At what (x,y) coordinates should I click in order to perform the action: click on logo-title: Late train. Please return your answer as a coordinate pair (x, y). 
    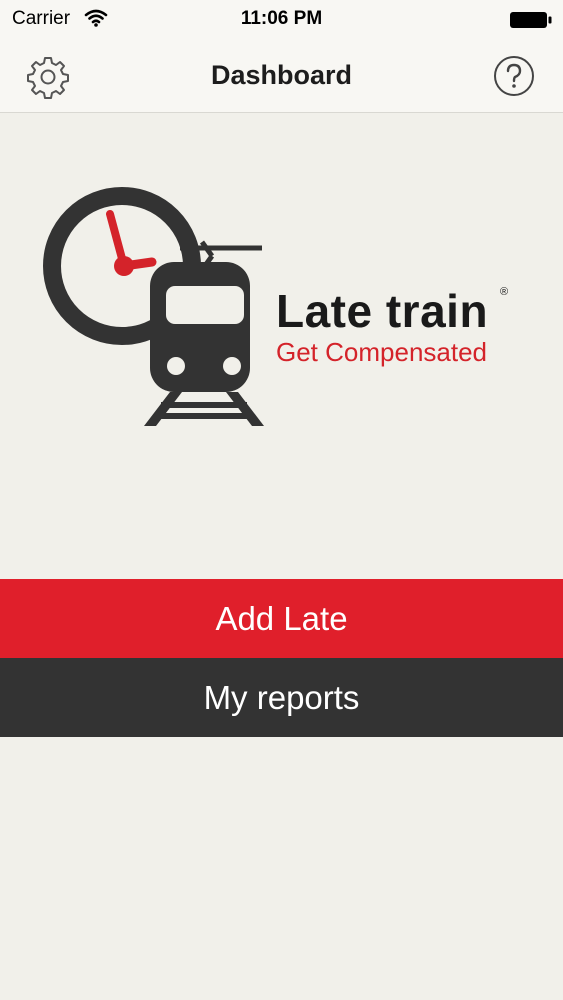
    Looking at the image, I should click on (382, 311).